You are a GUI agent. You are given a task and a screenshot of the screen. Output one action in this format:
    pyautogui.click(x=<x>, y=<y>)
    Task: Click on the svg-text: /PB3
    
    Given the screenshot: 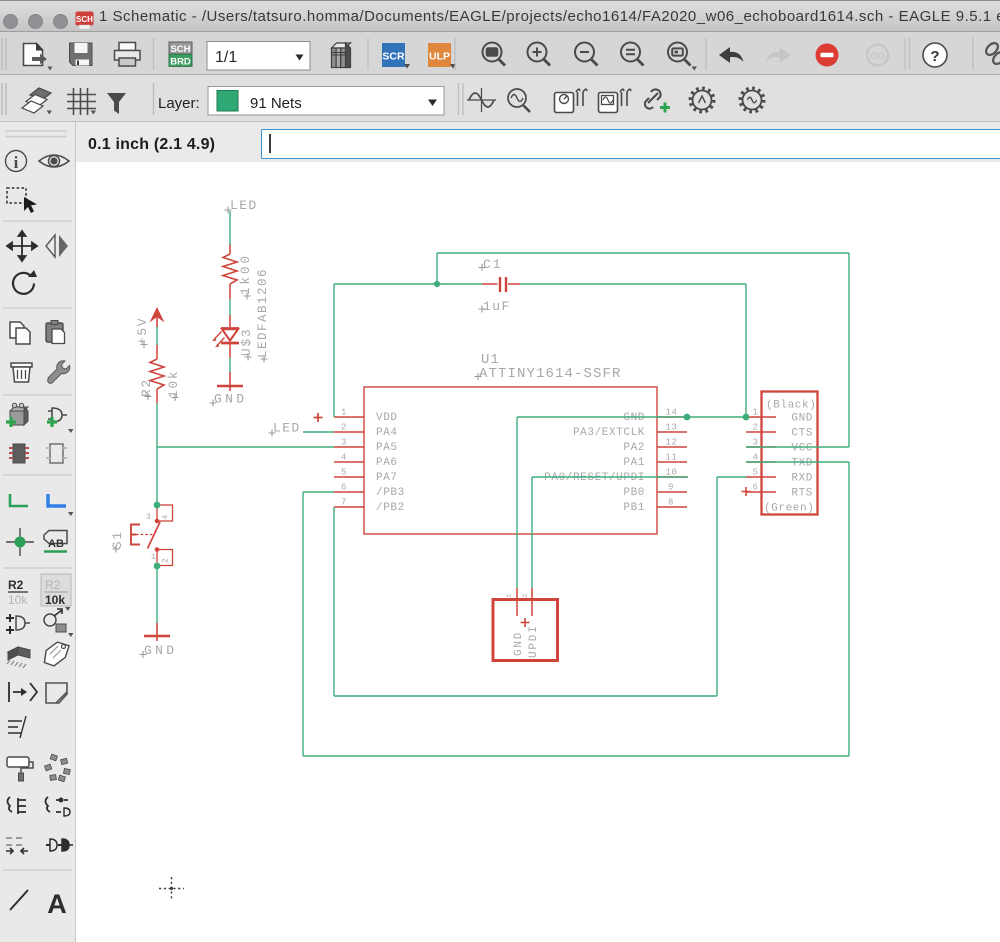 What is the action you would take?
    pyautogui.click(x=390, y=493)
    